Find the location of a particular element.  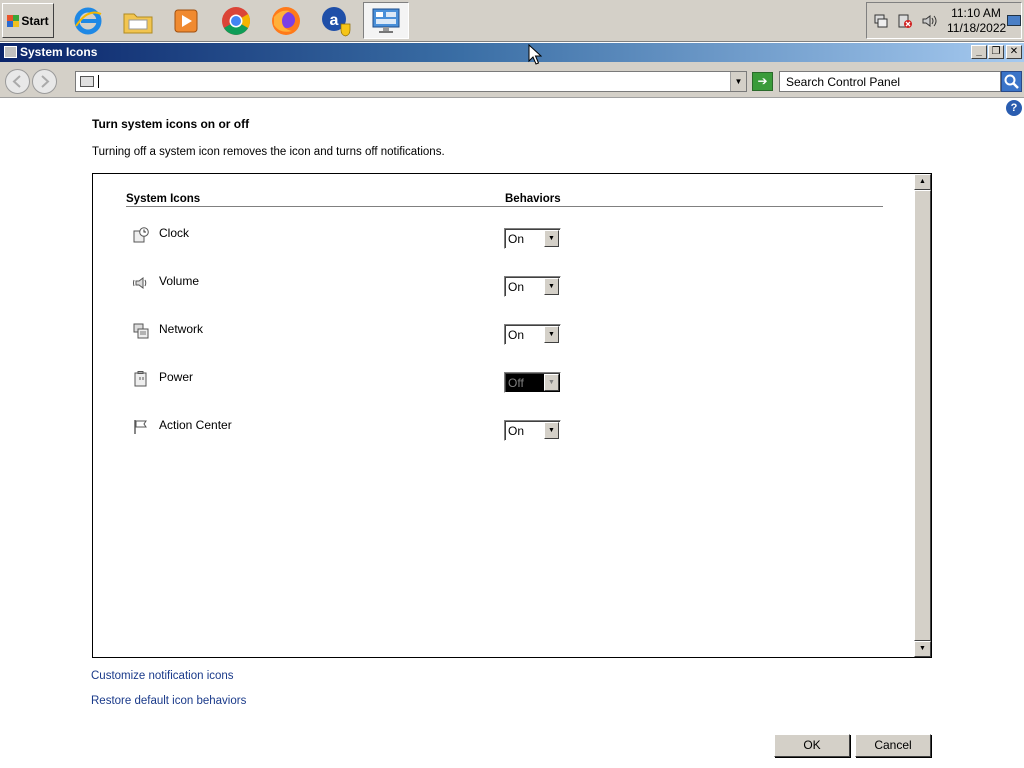

back-button is located at coordinates (17, 81).